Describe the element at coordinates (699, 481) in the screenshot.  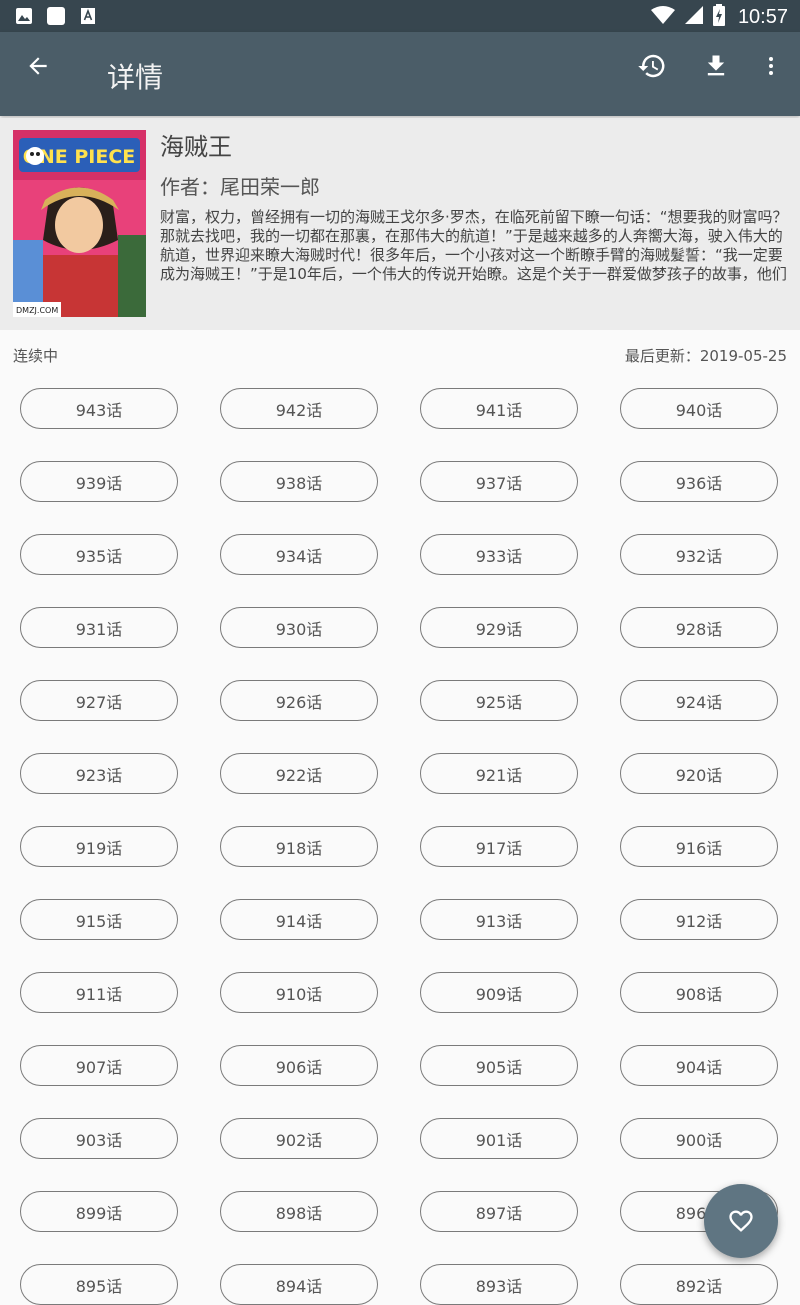
I see `chapter-button: 936话` at that location.